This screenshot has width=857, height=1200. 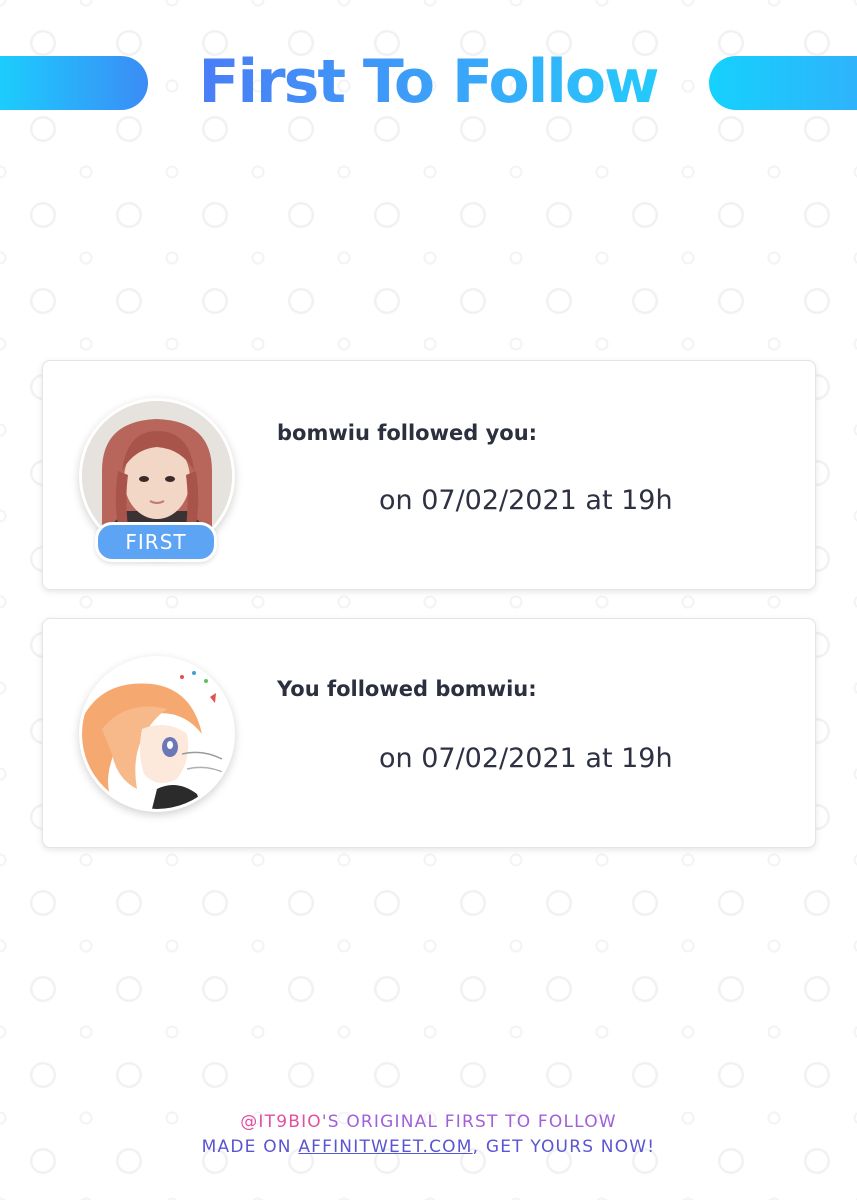 I want to click on anime-illustration-icon, so click(x=157, y=734).